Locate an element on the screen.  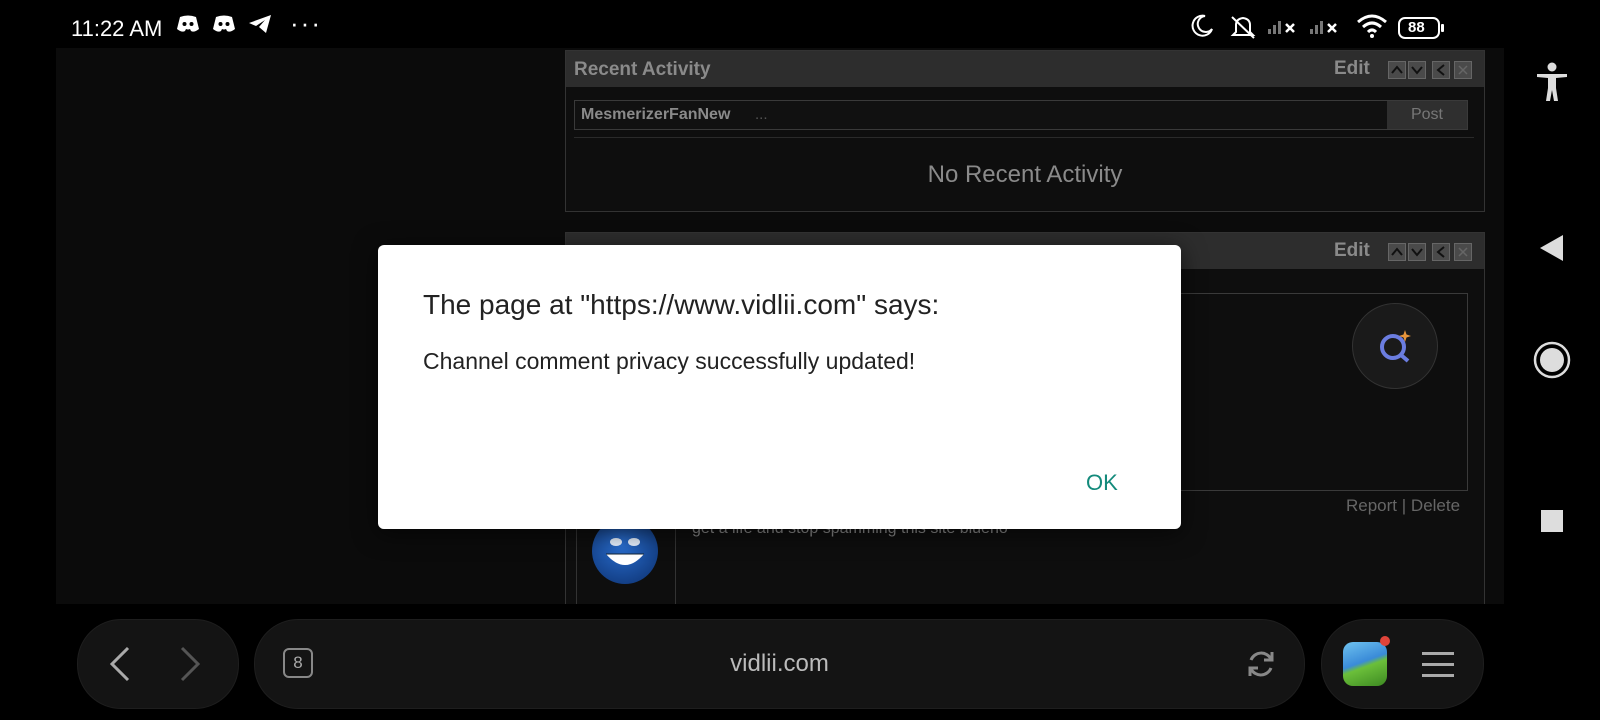
menu-pill is located at coordinates (1402, 664).